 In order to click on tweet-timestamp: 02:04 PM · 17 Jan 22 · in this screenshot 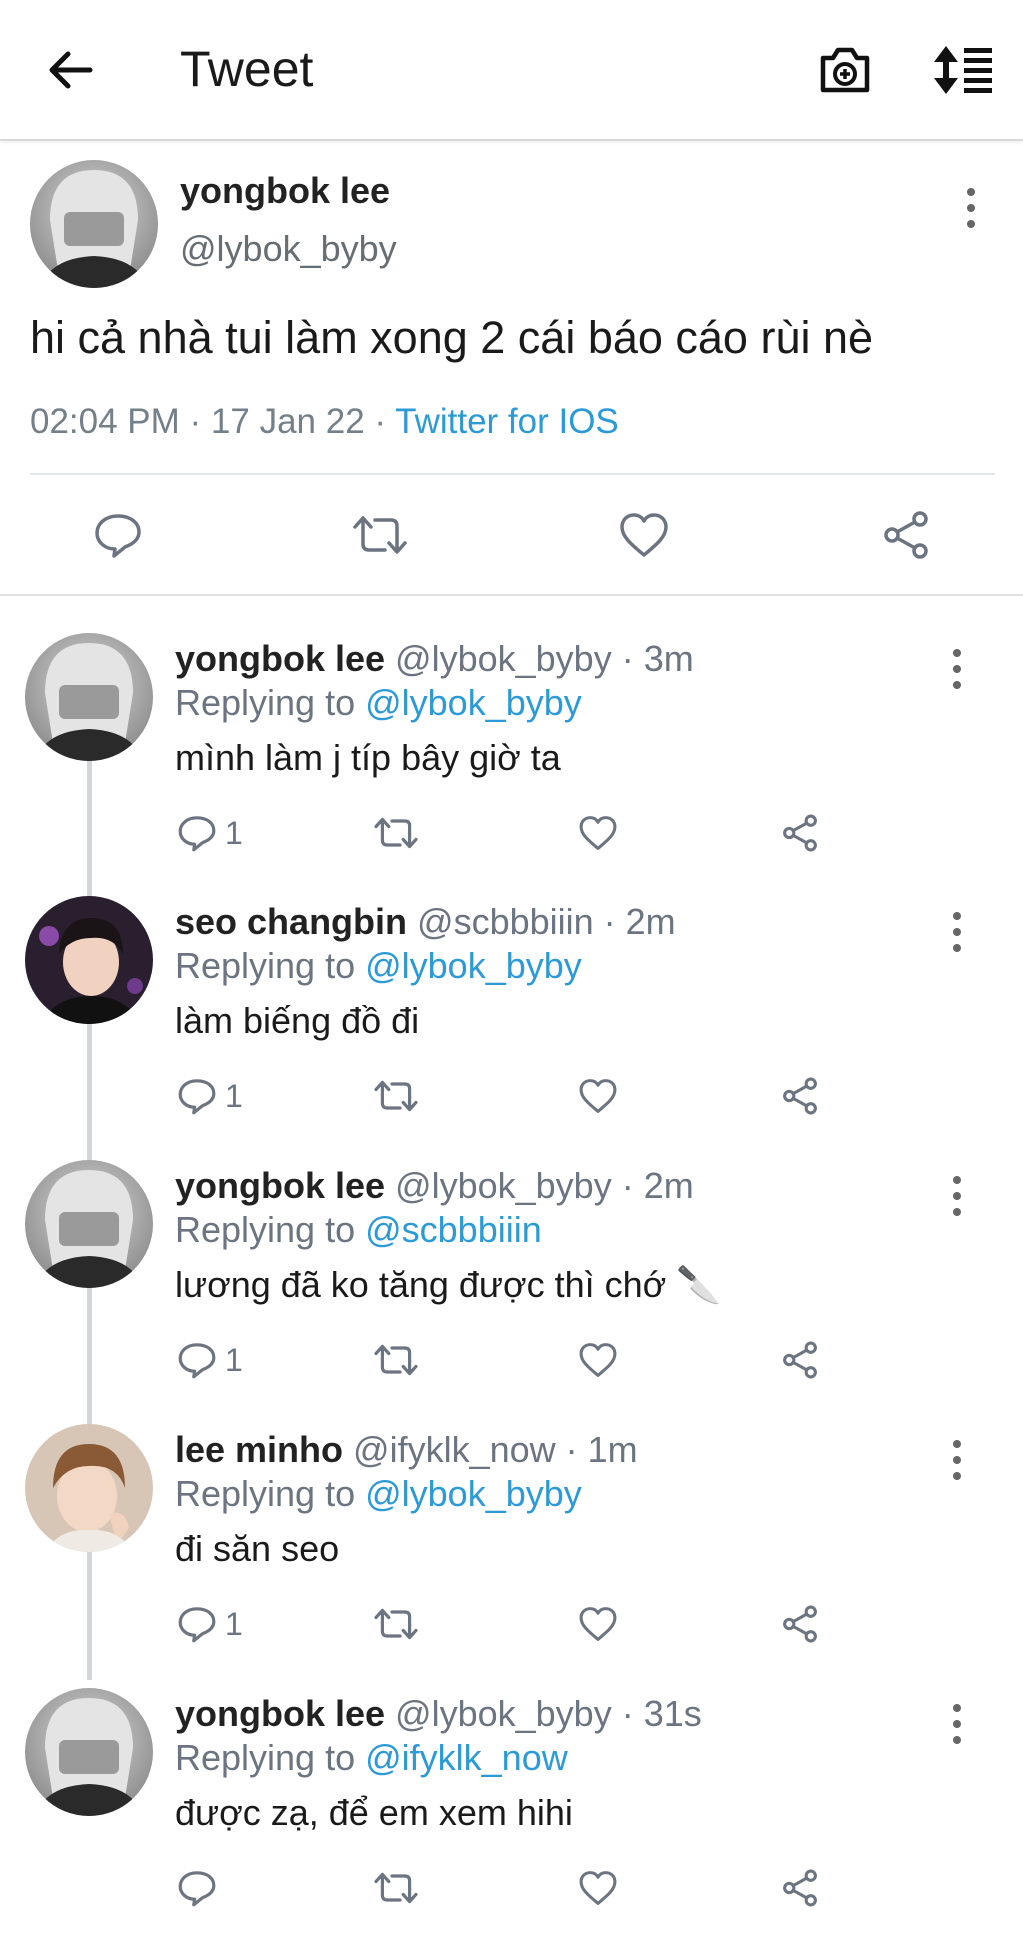, I will do `click(213, 421)`.